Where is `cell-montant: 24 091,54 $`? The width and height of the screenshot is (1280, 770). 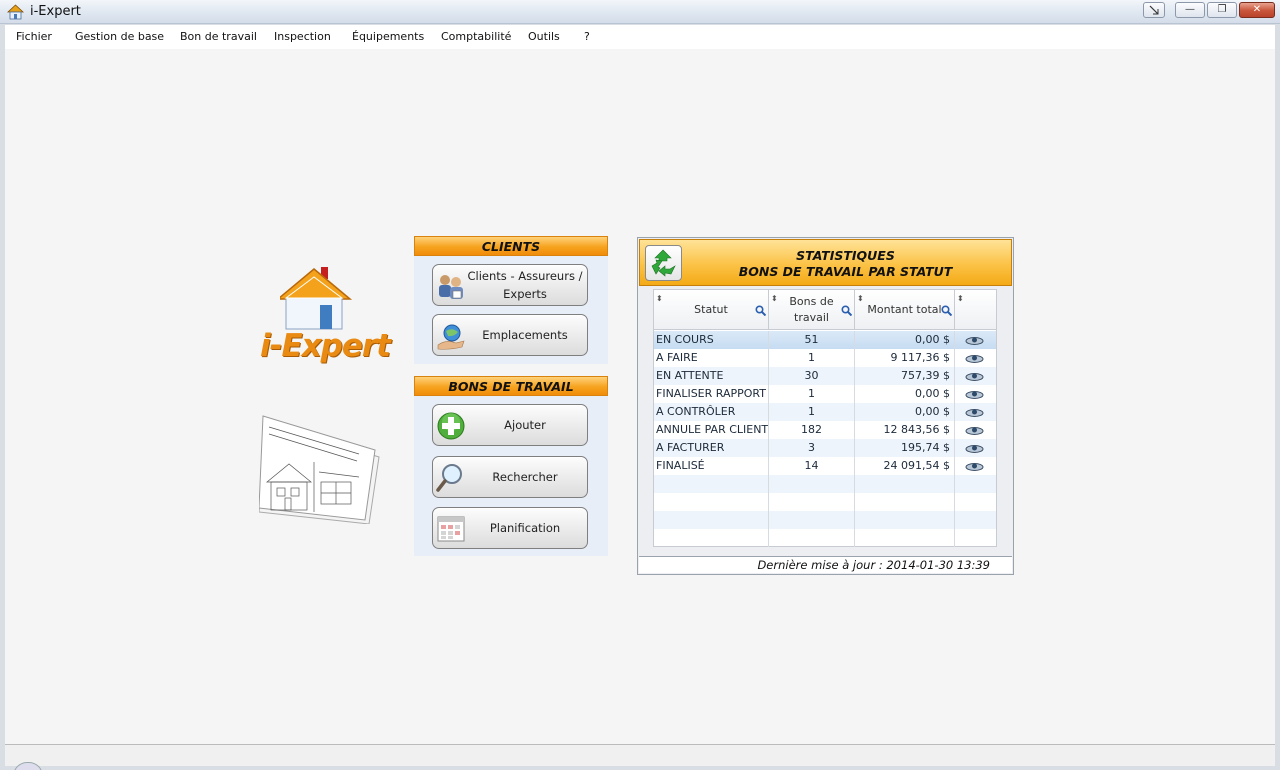 cell-montant: 24 091,54 $ is located at coordinates (905, 466).